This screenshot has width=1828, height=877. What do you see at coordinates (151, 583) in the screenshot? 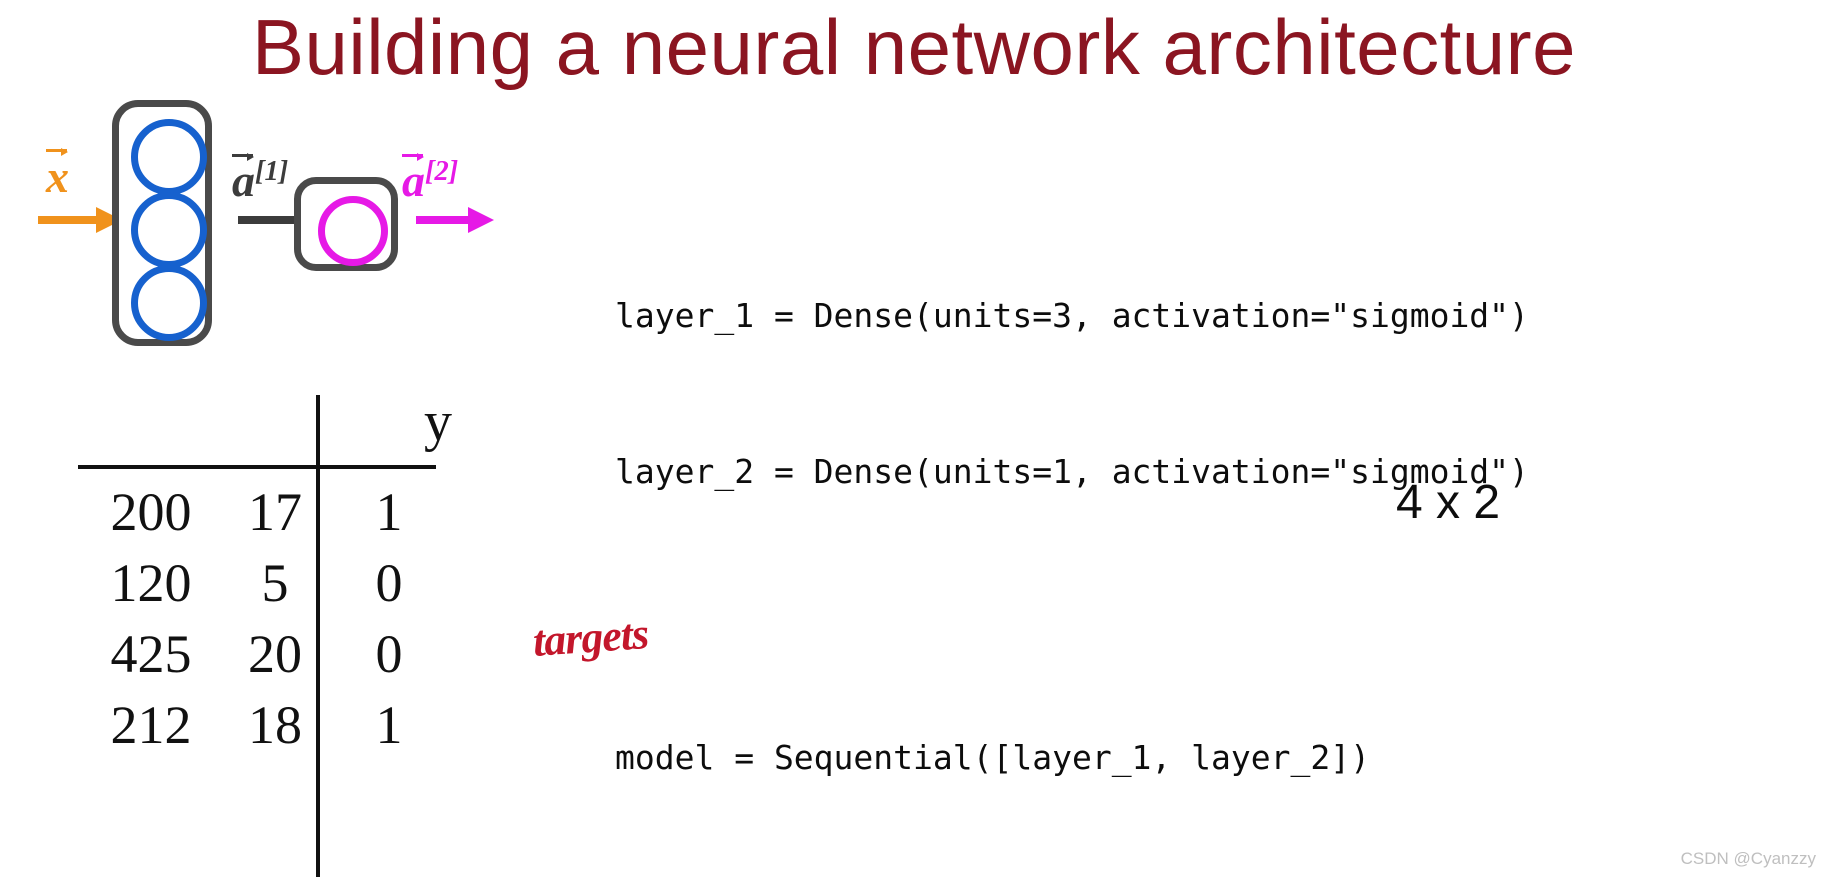
I see `table-cell-x1: 120` at bounding box center [151, 583].